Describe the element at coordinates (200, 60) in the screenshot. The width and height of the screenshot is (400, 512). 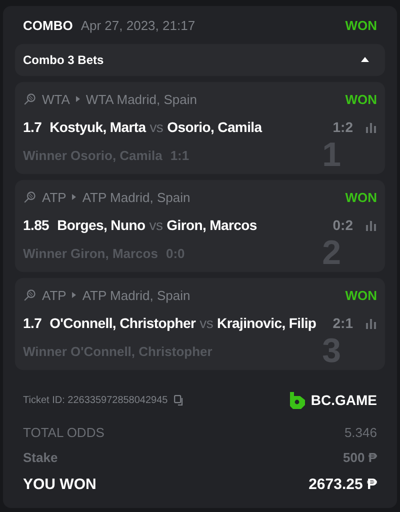
I see `combo-toggle: Combo 3 Bets` at that location.